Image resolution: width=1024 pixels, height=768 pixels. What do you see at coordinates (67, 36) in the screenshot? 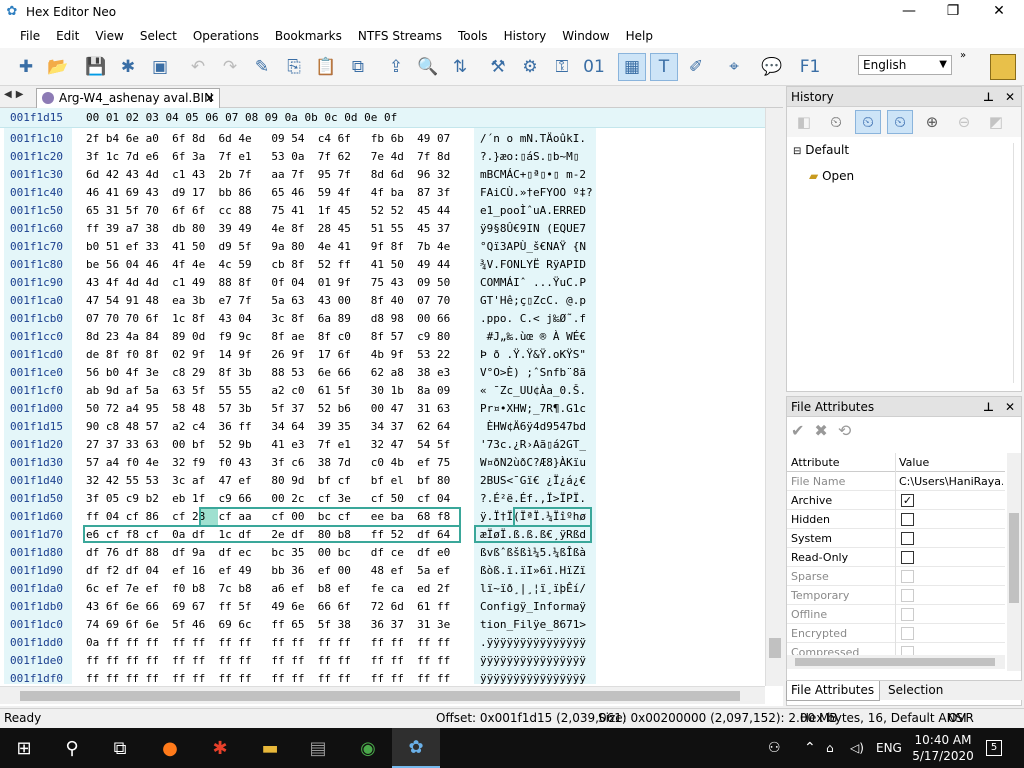
I see `menu-edit: Edit` at bounding box center [67, 36].